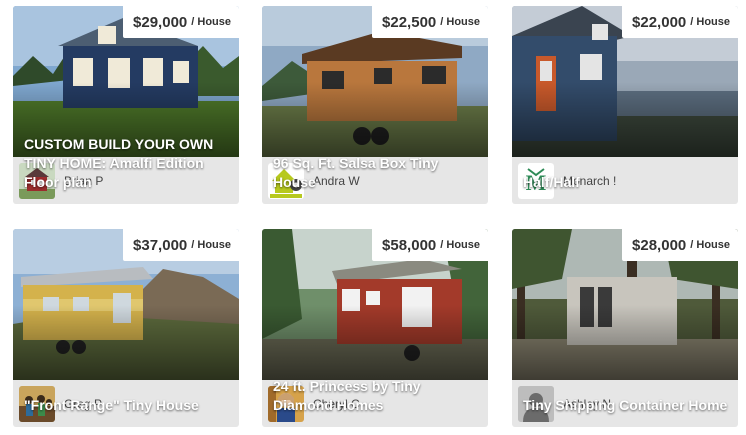 This screenshot has width=746, height=435. I want to click on listing-card: Half/Half $22,000 / House M Monarch !, so click(625, 105).